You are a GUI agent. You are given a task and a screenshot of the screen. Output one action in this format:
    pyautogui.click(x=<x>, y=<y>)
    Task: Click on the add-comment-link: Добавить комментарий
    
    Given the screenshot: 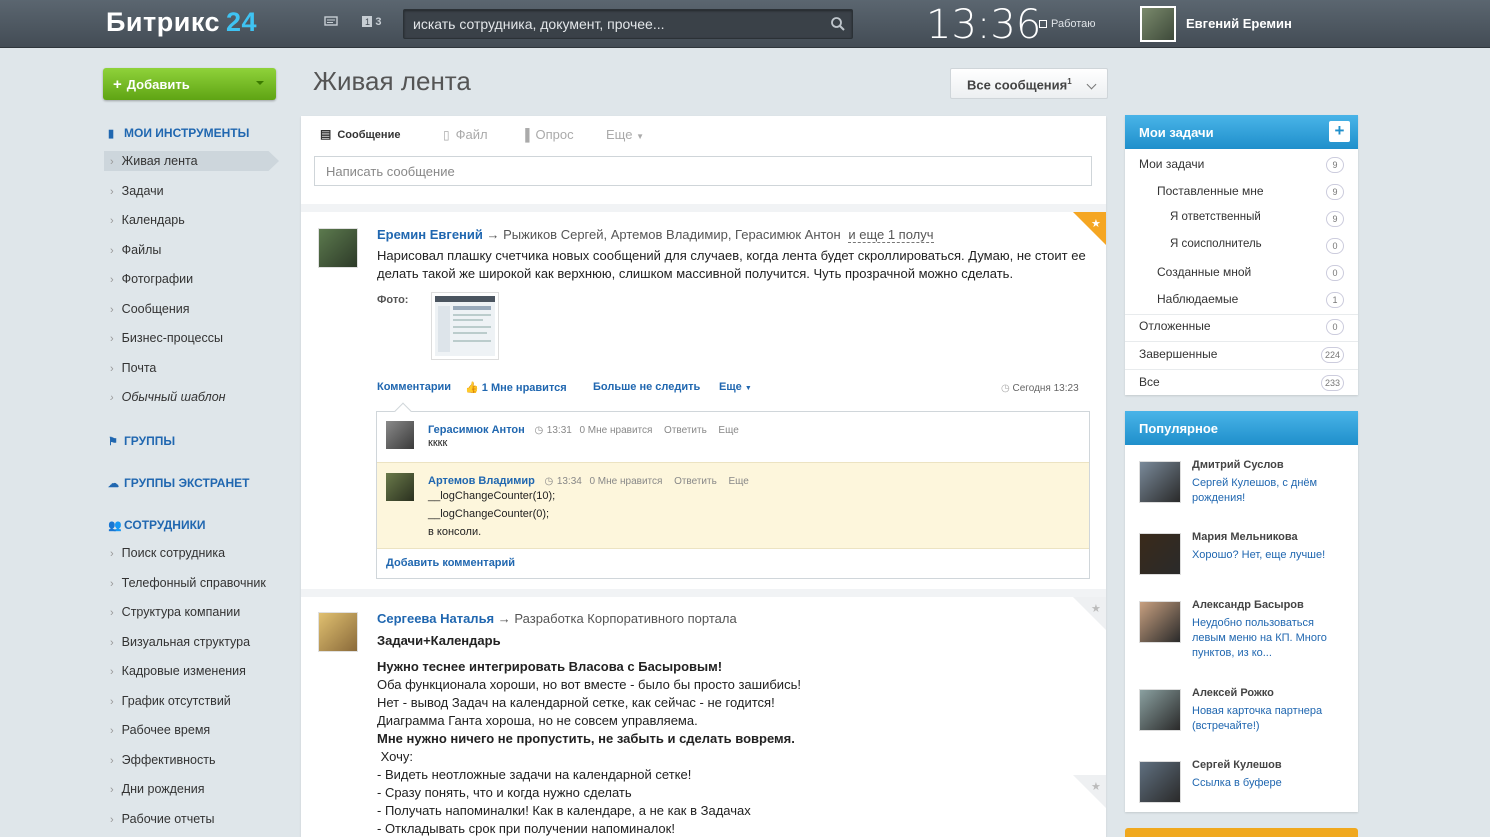 What is the action you would take?
    pyautogui.click(x=450, y=563)
    